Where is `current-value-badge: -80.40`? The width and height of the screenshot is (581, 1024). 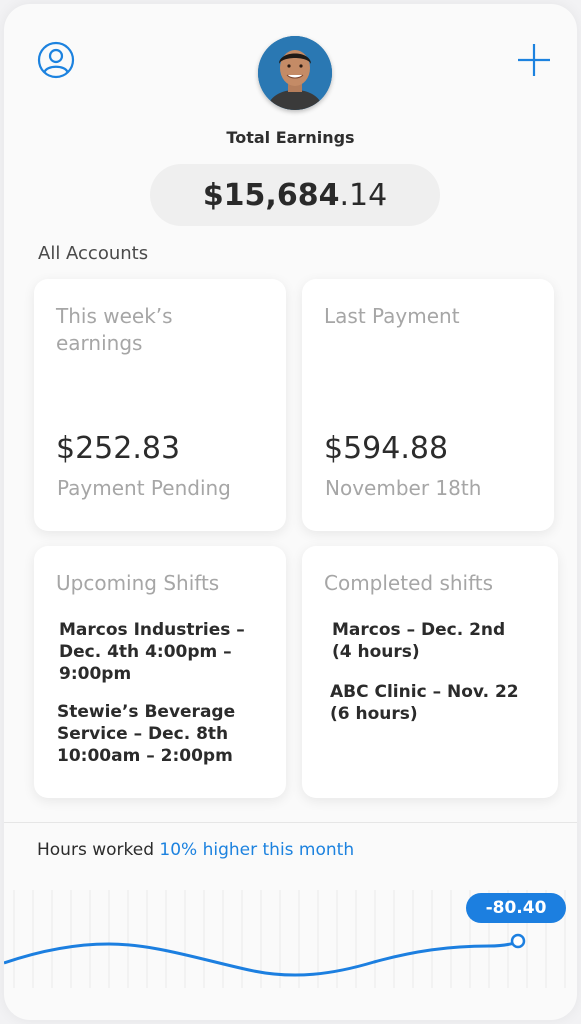
current-value-badge: -80.40 is located at coordinates (516, 908).